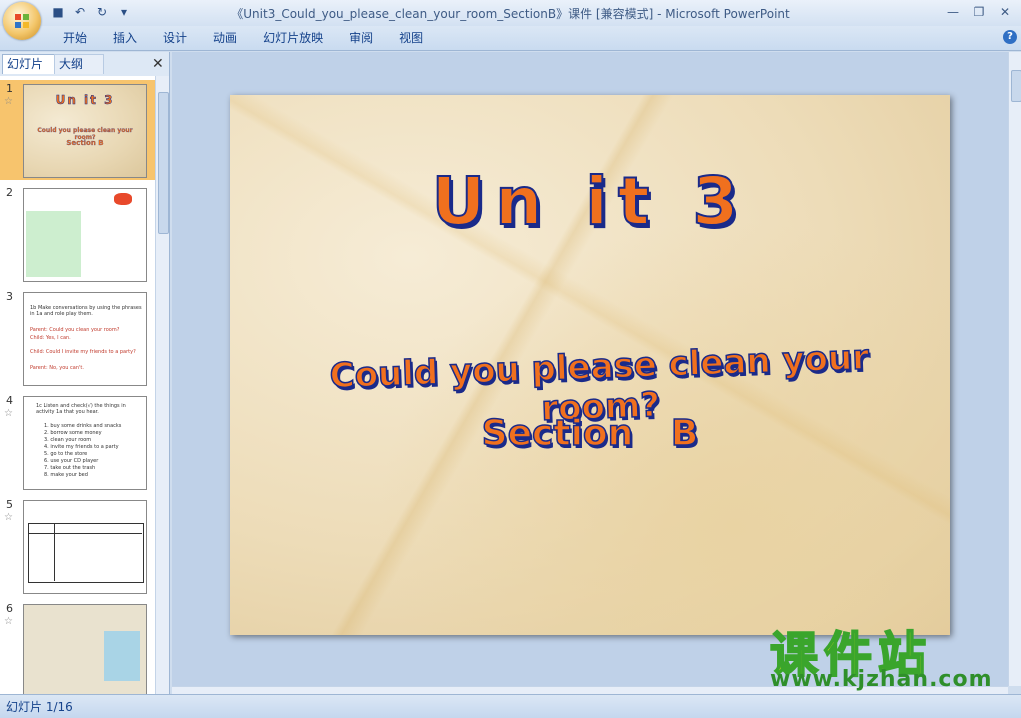 The height and width of the screenshot is (718, 1021). I want to click on tab-review: 审阅, so click(361, 38).